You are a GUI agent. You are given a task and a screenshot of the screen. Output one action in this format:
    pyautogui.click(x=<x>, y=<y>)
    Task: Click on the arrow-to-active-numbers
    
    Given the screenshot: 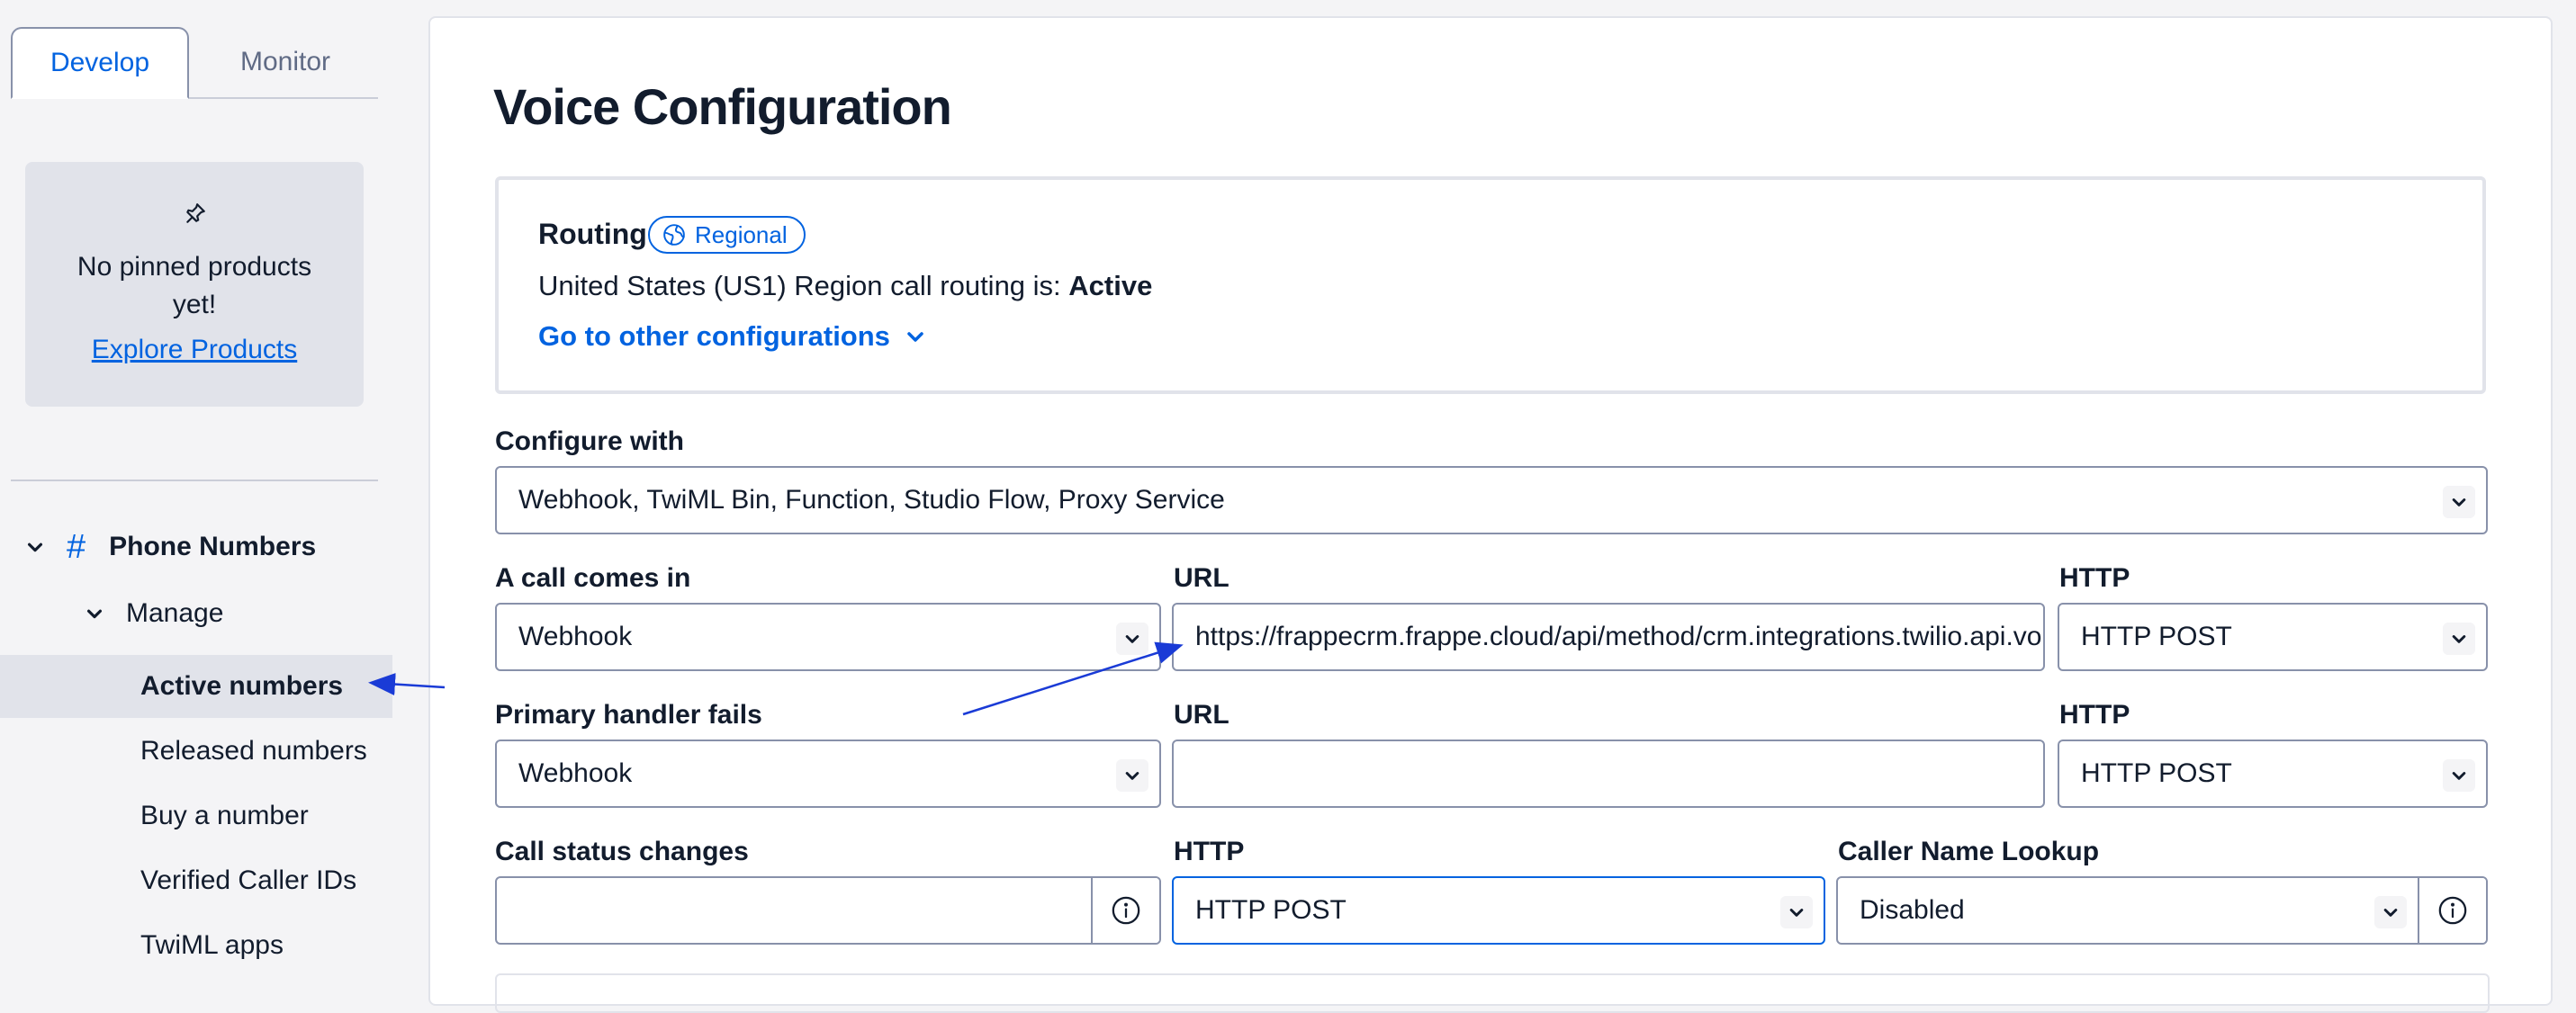 What is the action you would take?
    pyautogui.click(x=407, y=684)
    